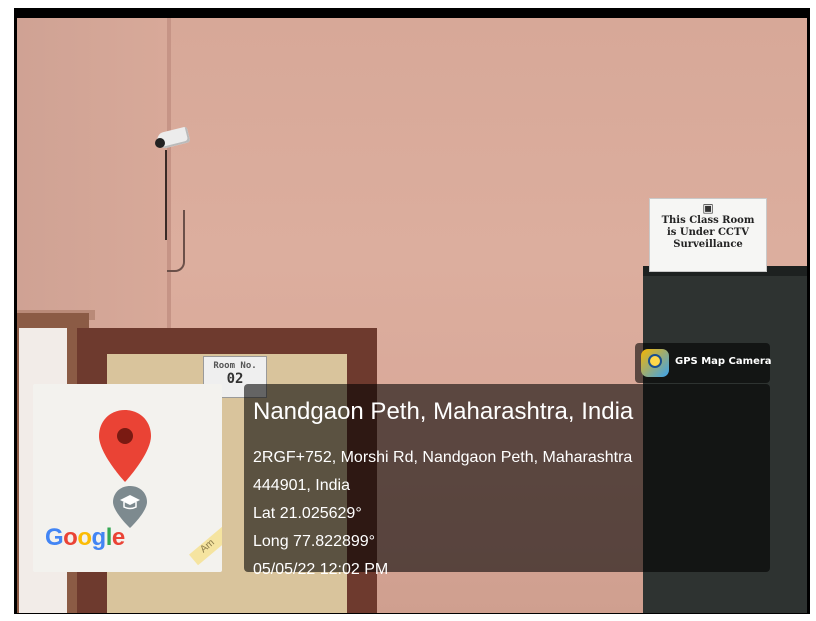 The height and width of the screenshot is (621, 816). I want to click on school-icon, so click(130, 507).